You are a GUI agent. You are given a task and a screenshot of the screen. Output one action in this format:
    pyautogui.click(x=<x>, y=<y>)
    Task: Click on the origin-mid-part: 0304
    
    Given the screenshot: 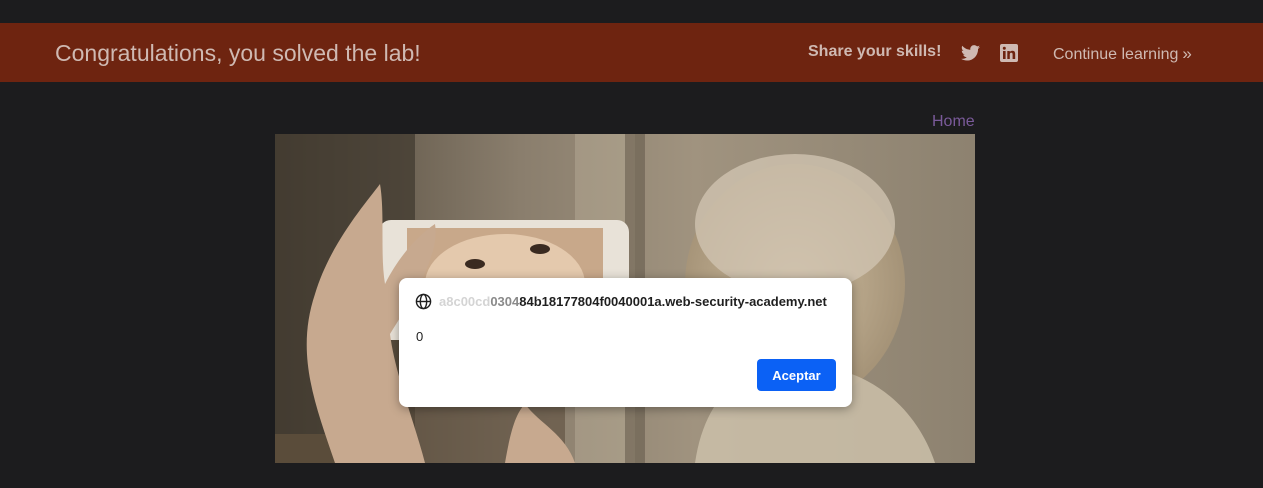 What is the action you would take?
    pyautogui.click(x=505, y=301)
    